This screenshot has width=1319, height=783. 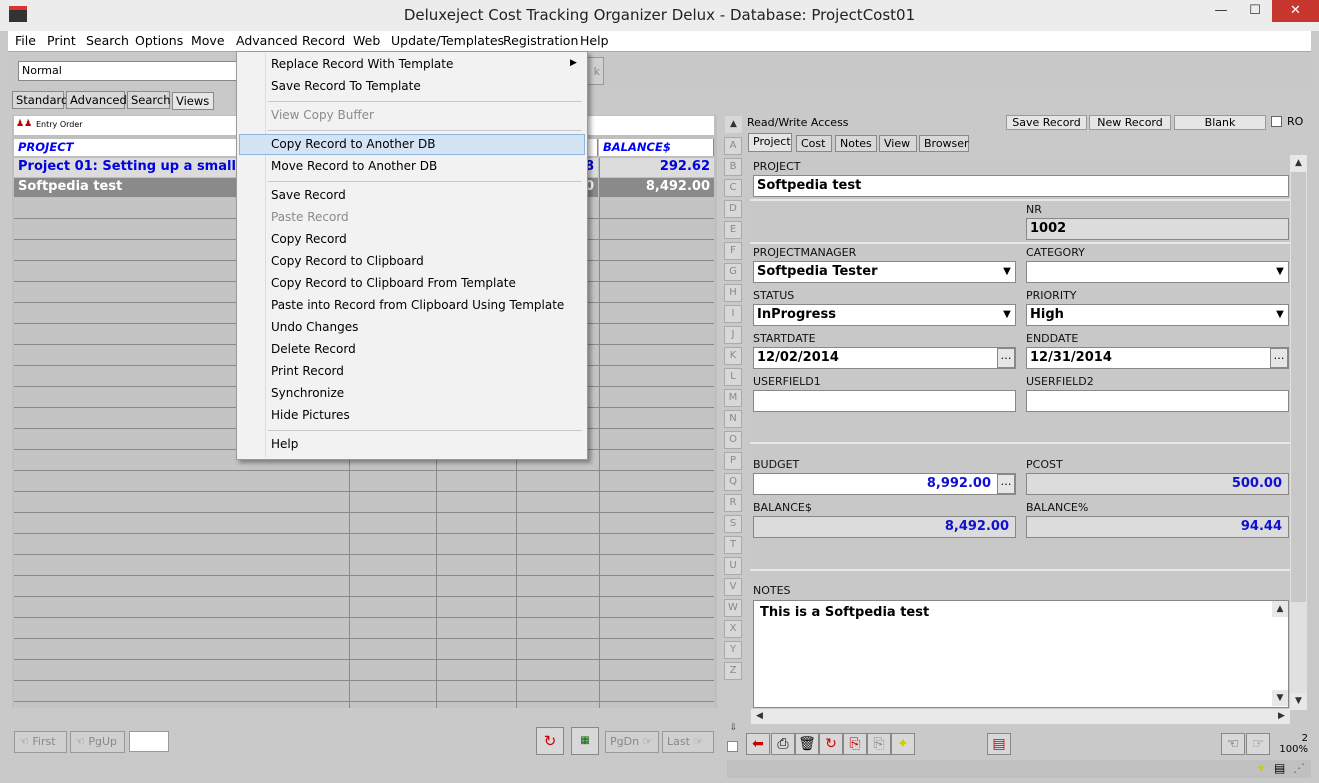 I want to click on alpha-button-r: R, so click(x=733, y=503).